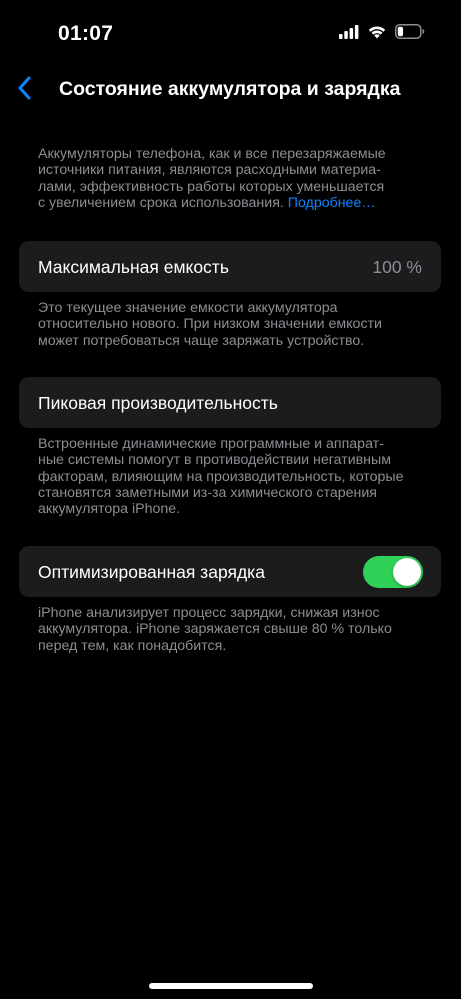 This screenshot has width=461, height=999. I want to click on peak-performance-cell: Пиковая производительность, so click(230, 402).